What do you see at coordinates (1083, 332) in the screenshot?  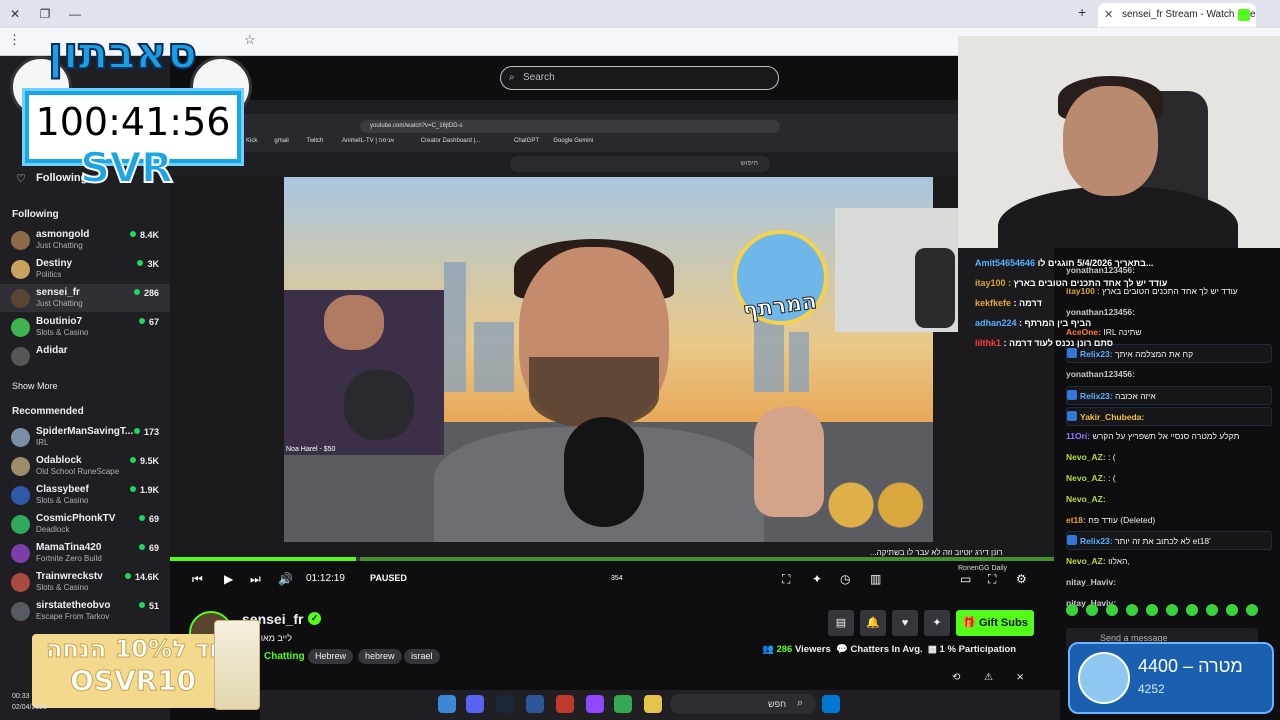 I see `chat-username: AceOne:` at bounding box center [1083, 332].